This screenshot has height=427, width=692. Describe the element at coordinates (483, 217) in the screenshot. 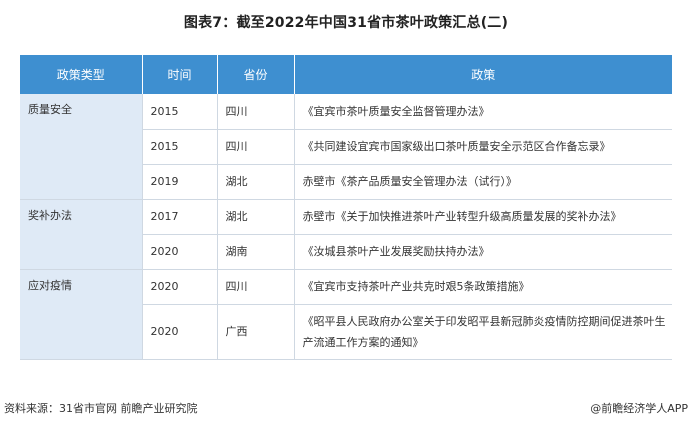

I see `policy-cell: 赤壁市《关于加快推进茶叶产业转型升级高质量发展的奖补办法》` at that location.